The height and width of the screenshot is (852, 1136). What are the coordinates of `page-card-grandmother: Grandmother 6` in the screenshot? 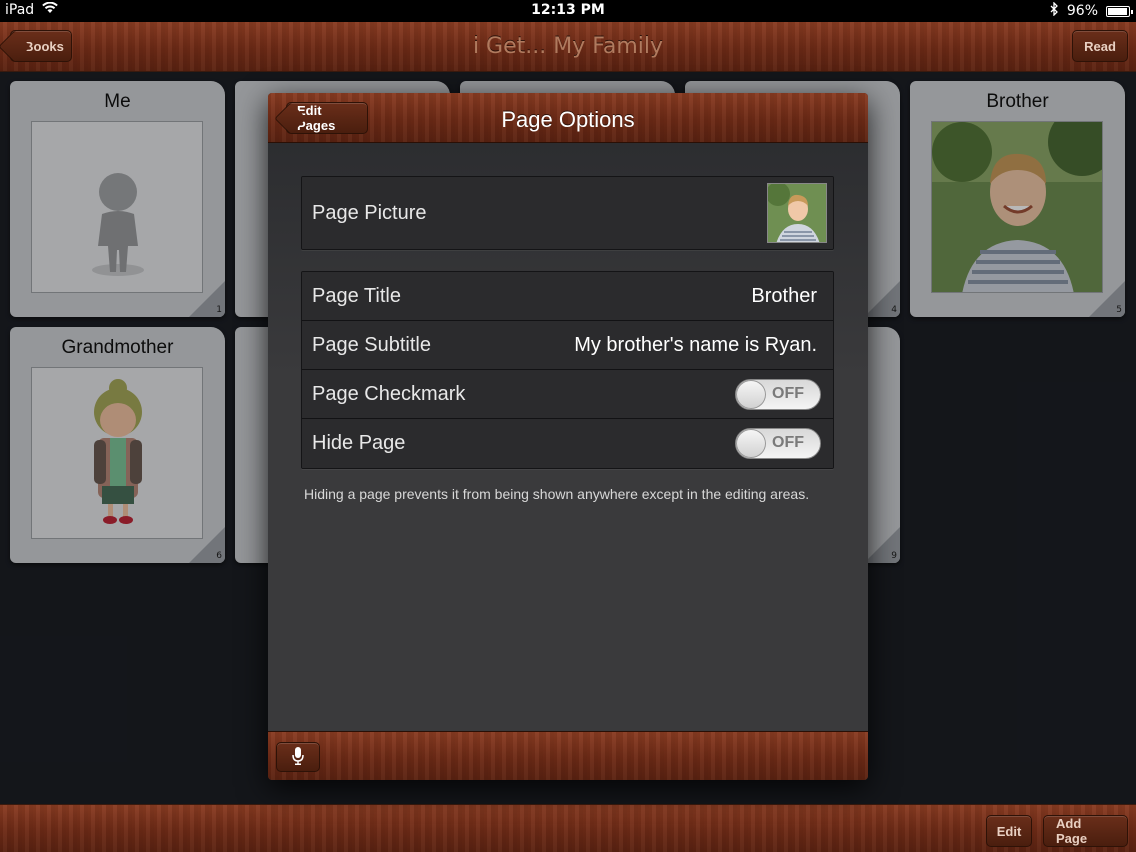 It's located at (117, 445).